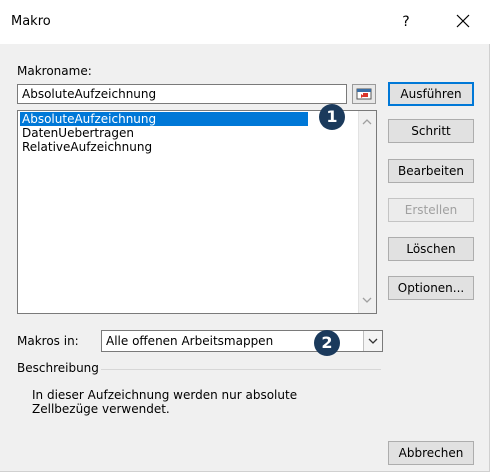 This screenshot has width=490, height=472. What do you see at coordinates (431, 453) in the screenshot?
I see `cancel-button: Abbrechen` at bounding box center [431, 453].